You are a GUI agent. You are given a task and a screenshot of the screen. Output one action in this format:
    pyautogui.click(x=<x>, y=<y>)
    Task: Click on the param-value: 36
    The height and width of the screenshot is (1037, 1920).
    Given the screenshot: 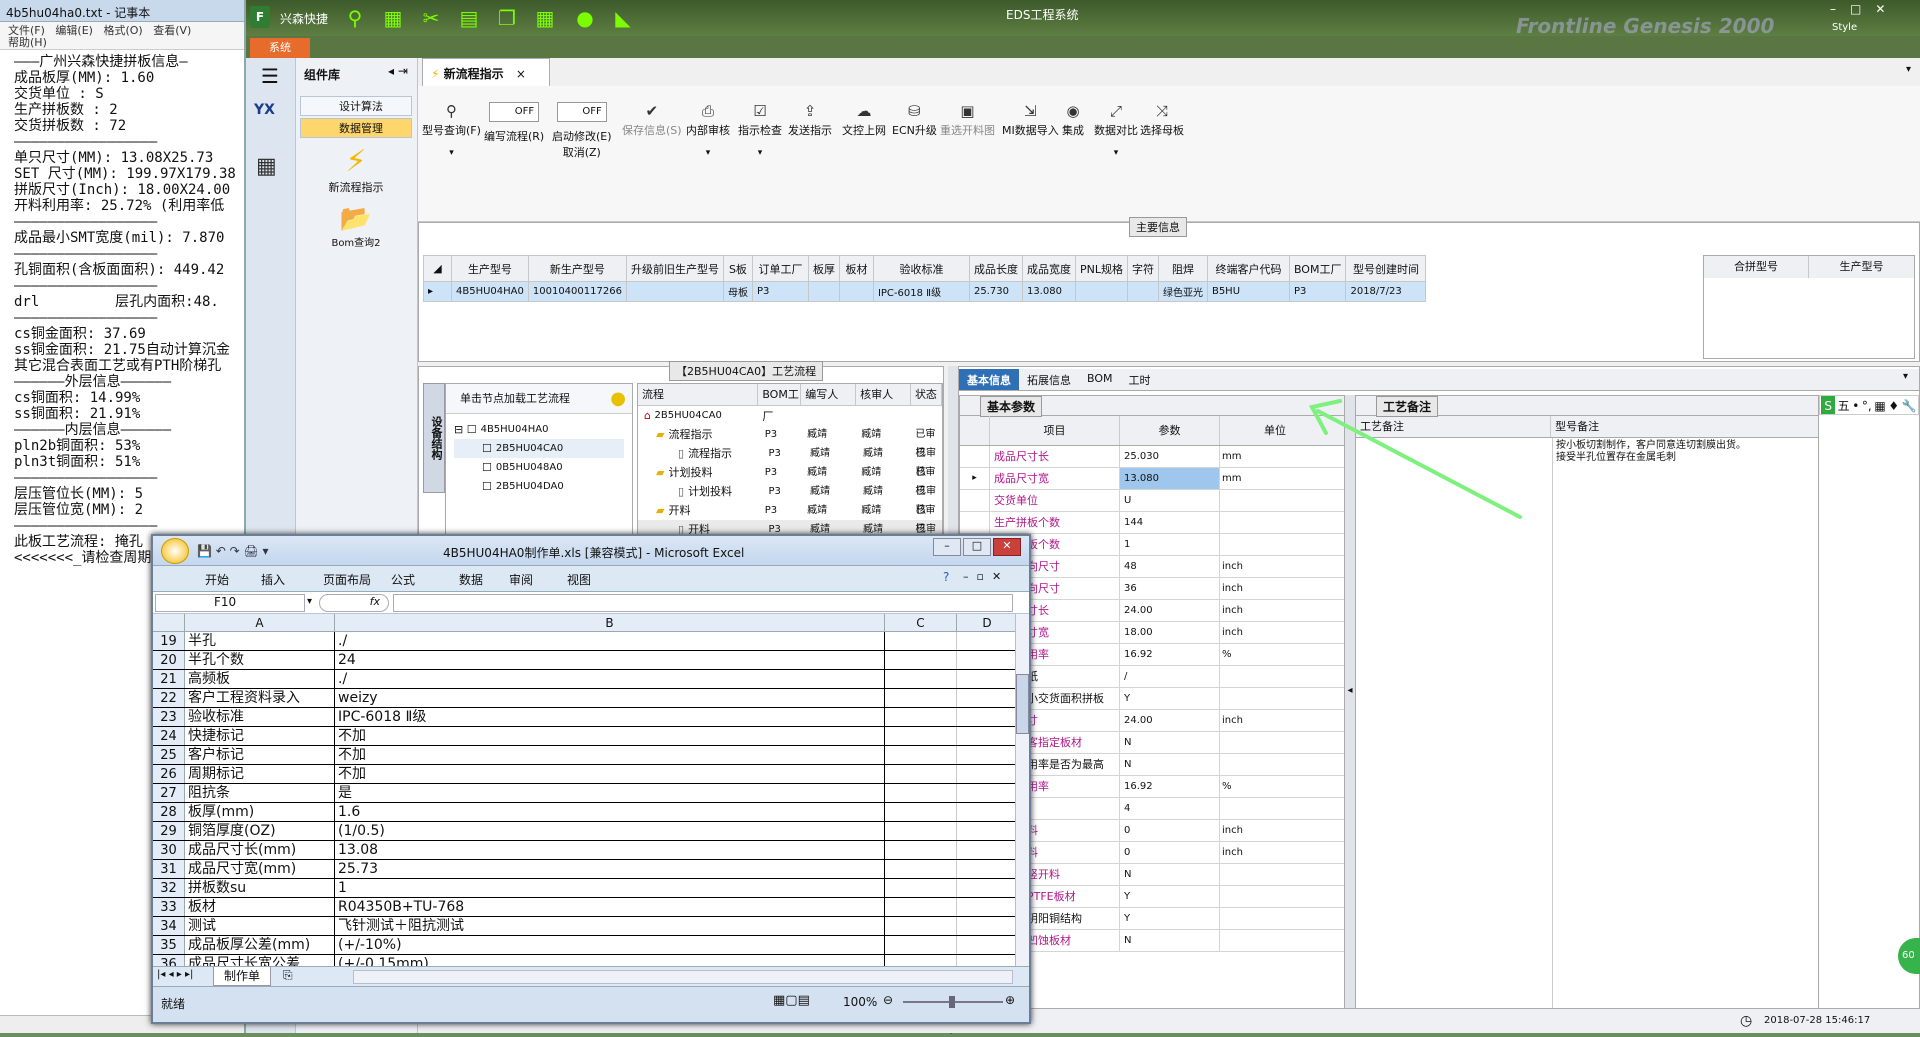 What is the action you would take?
    pyautogui.click(x=1170, y=588)
    